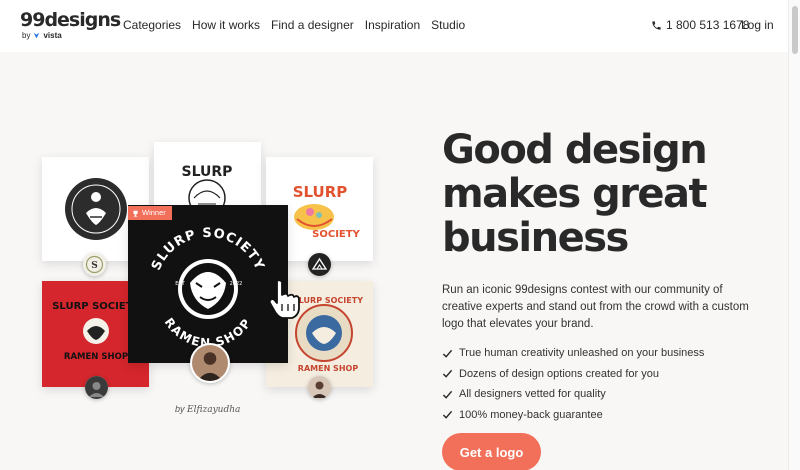  What do you see at coordinates (575, 194) in the screenshot?
I see `headline-line-2: makes great` at bounding box center [575, 194].